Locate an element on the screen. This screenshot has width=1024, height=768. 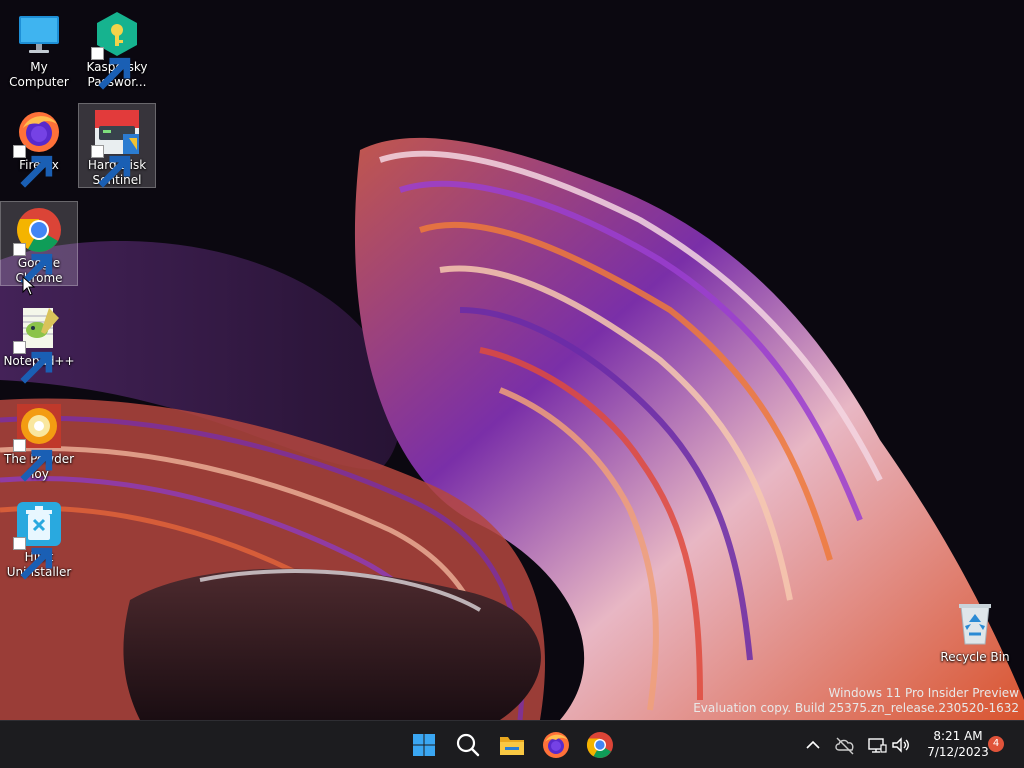
hard-disk-sentinel-icon is located at coordinates (116, 148).